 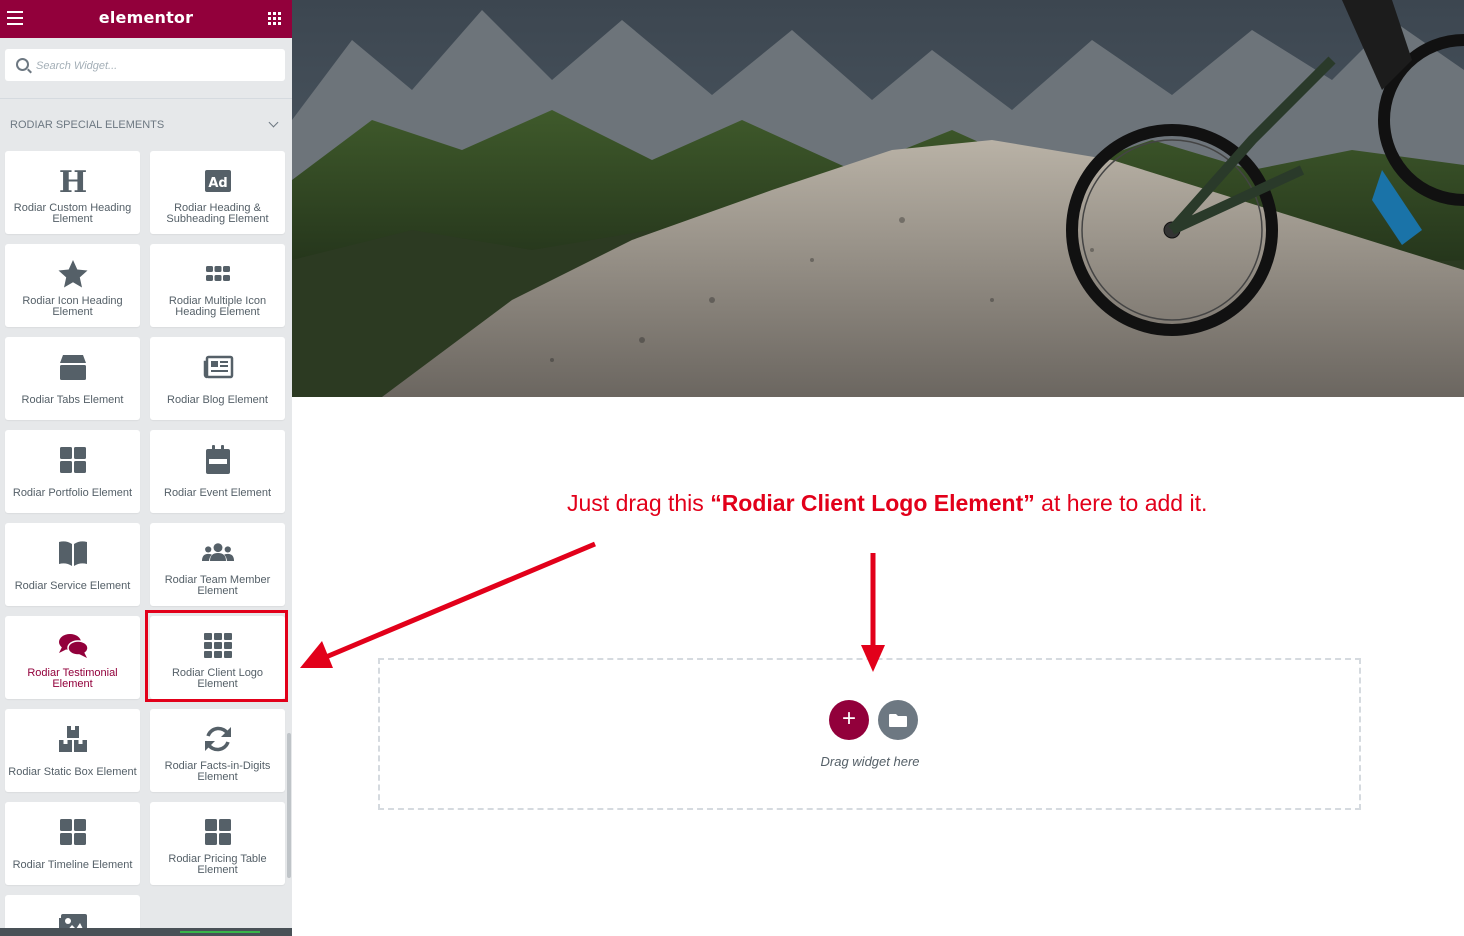 I want to click on annotation-suffix: at here to add it., so click(x=1121, y=503).